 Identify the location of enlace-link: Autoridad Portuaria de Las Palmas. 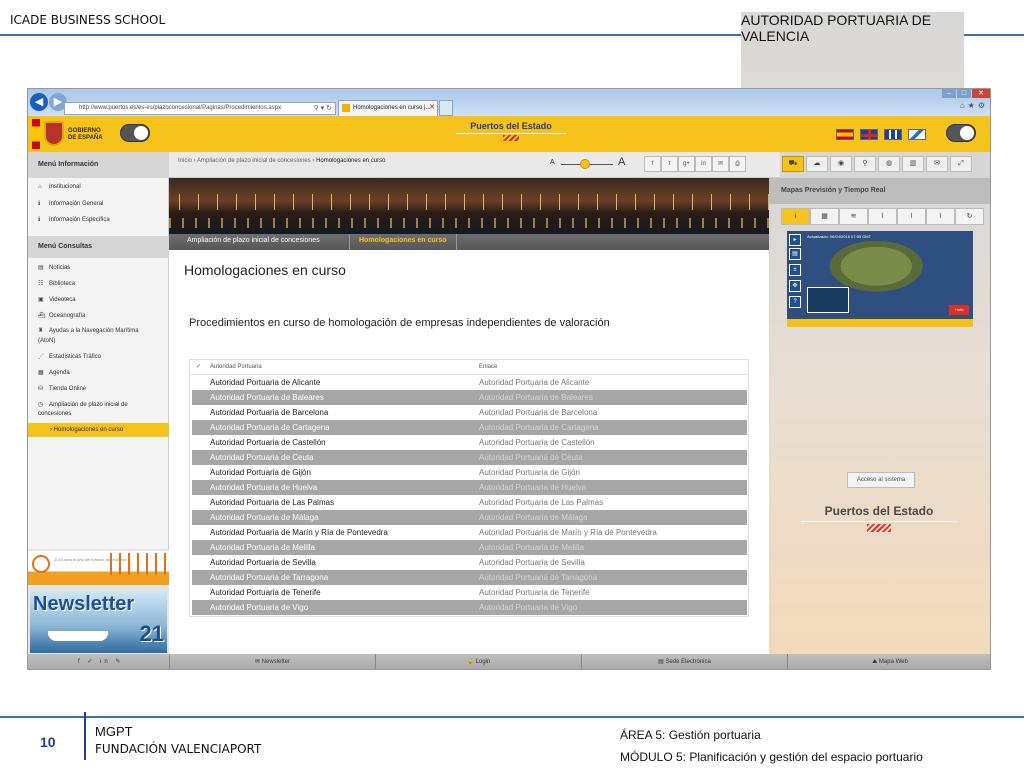
(541, 502).